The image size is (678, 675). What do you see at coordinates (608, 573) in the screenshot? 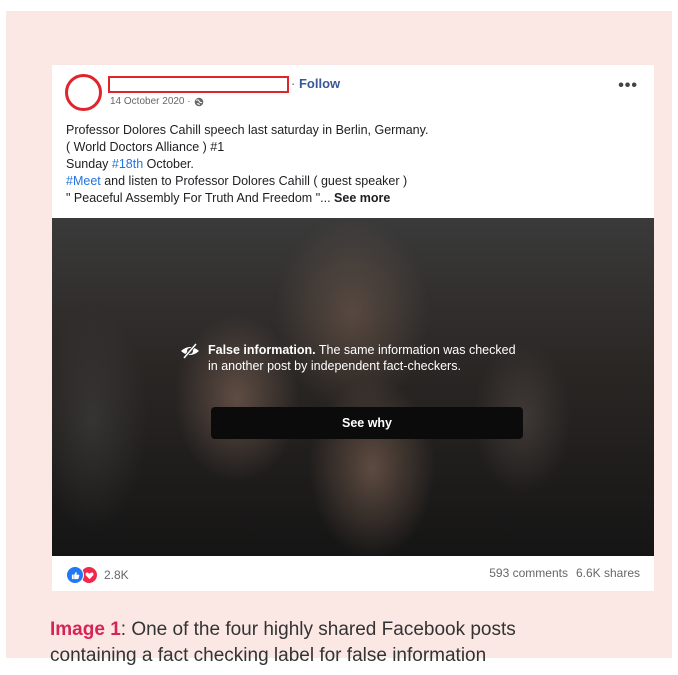
I see `shares-count-link: 6.6K shares` at bounding box center [608, 573].